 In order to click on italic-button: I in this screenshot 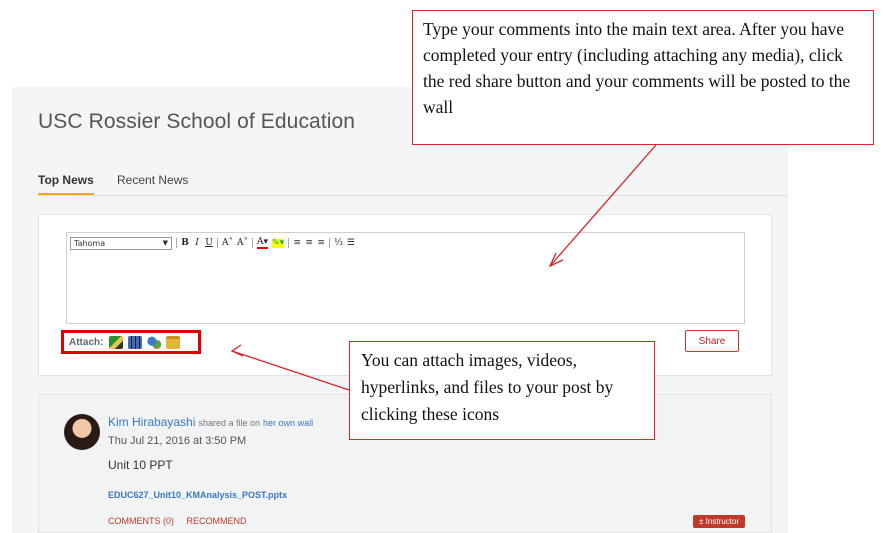, I will do `click(197, 243)`.